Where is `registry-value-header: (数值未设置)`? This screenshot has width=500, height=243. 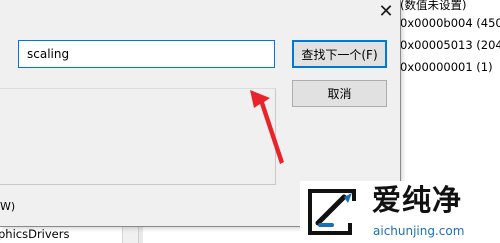 registry-value-header: (数值未设置) is located at coordinates (433, 6).